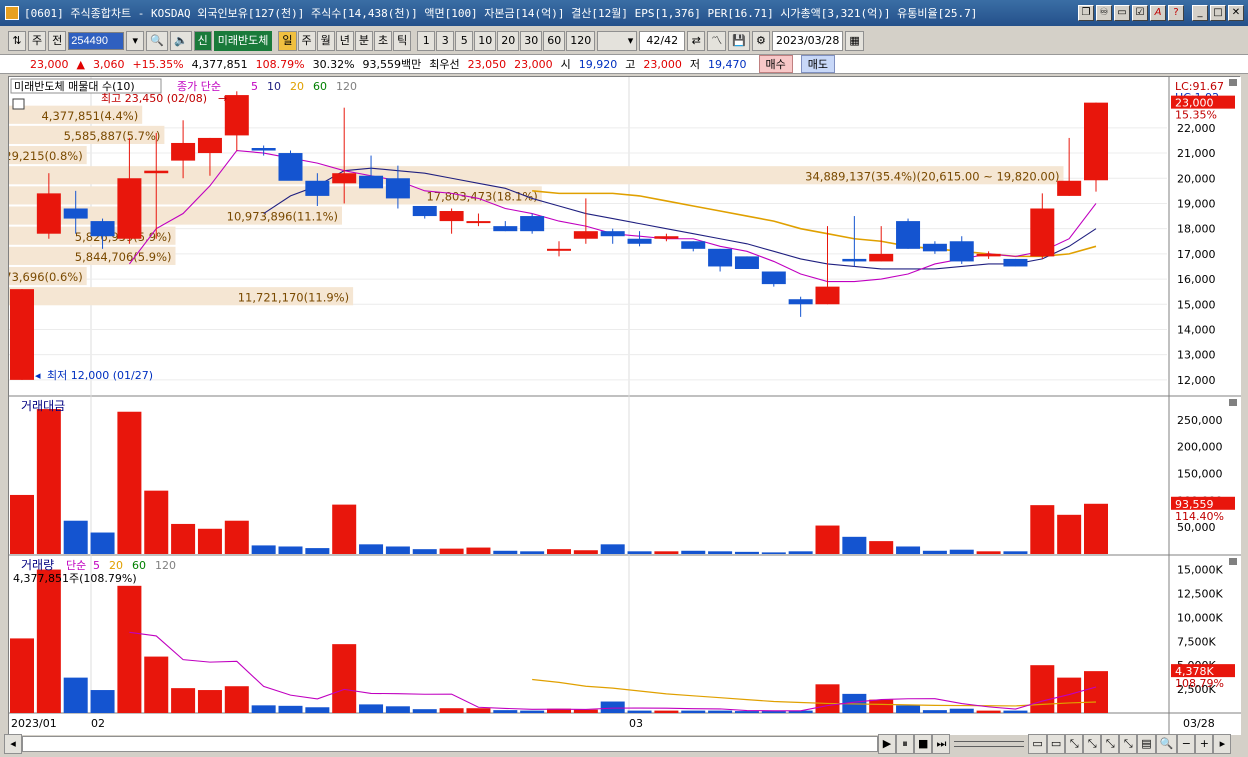 This screenshot has height=757, width=1248. I want to click on volume-legend-name: 거래량, so click(37, 565).